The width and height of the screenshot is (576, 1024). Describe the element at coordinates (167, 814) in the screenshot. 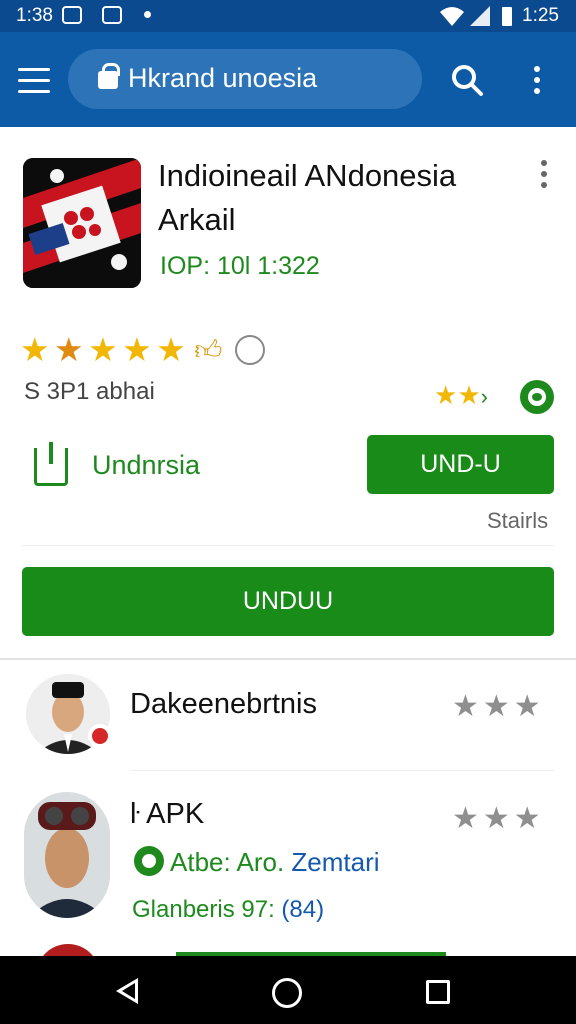

I see `list-item-title: ŀ APK` at that location.